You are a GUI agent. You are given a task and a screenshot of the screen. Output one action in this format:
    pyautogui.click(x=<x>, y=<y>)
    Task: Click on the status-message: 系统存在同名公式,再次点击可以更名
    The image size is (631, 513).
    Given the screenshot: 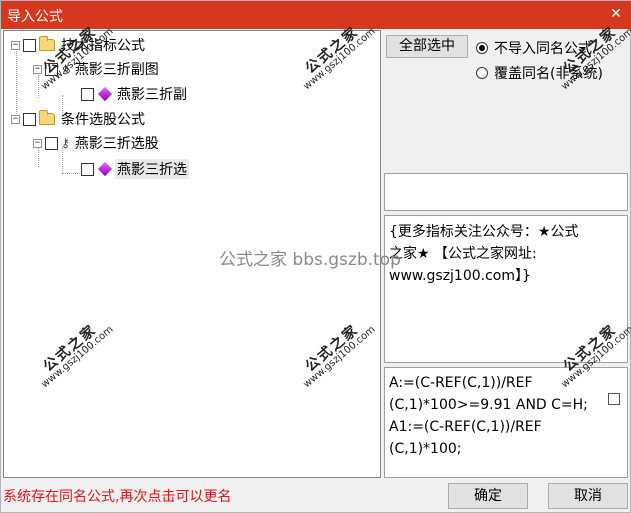 What is the action you would take?
    pyautogui.click(x=117, y=497)
    